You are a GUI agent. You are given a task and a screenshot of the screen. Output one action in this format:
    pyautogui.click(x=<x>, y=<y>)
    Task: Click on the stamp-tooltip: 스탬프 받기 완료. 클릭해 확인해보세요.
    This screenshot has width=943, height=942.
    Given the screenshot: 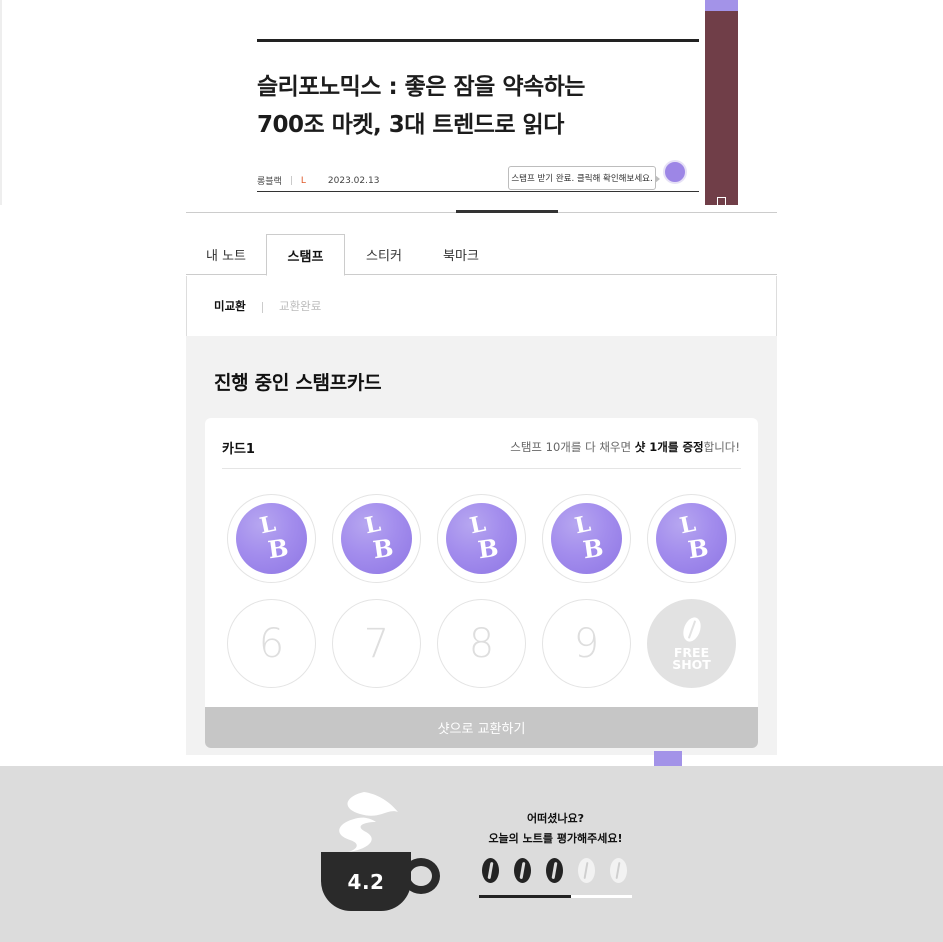 What is the action you would take?
    pyautogui.click(x=584, y=178)
    